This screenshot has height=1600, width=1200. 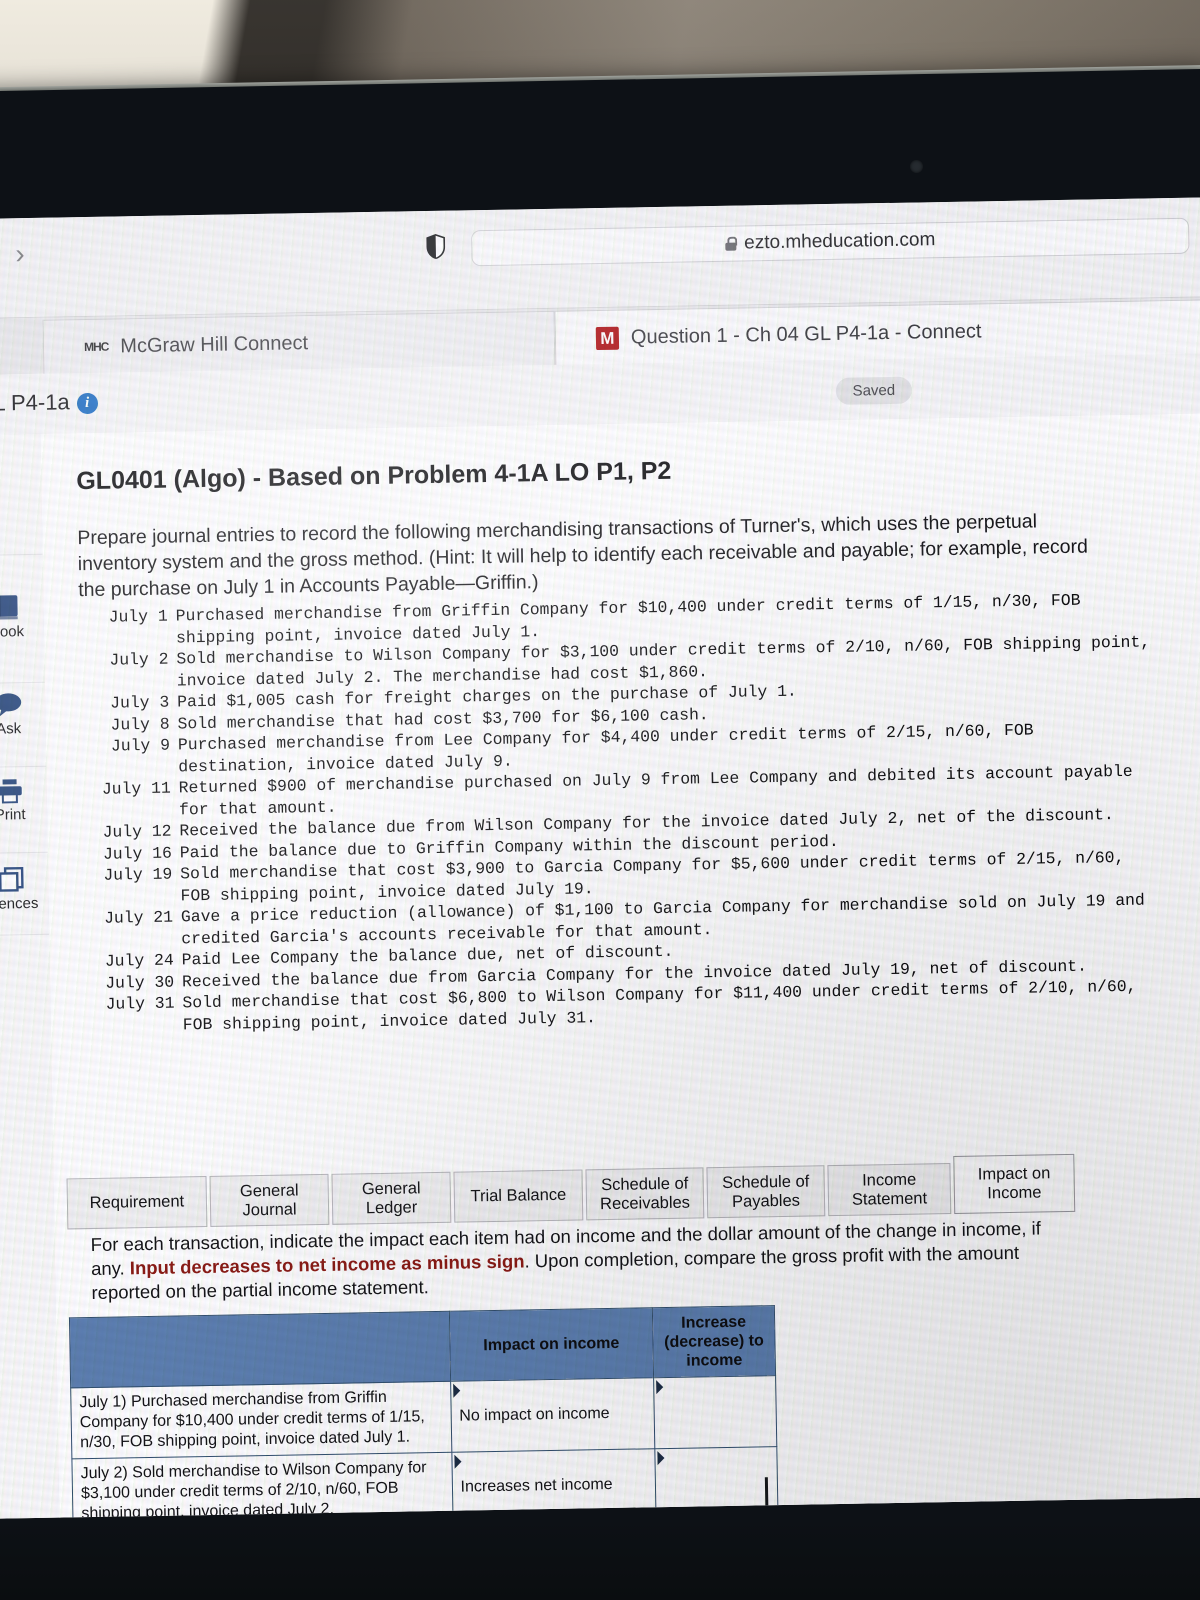 I want to click on references-copy-icon, so click(x=12, y=879).